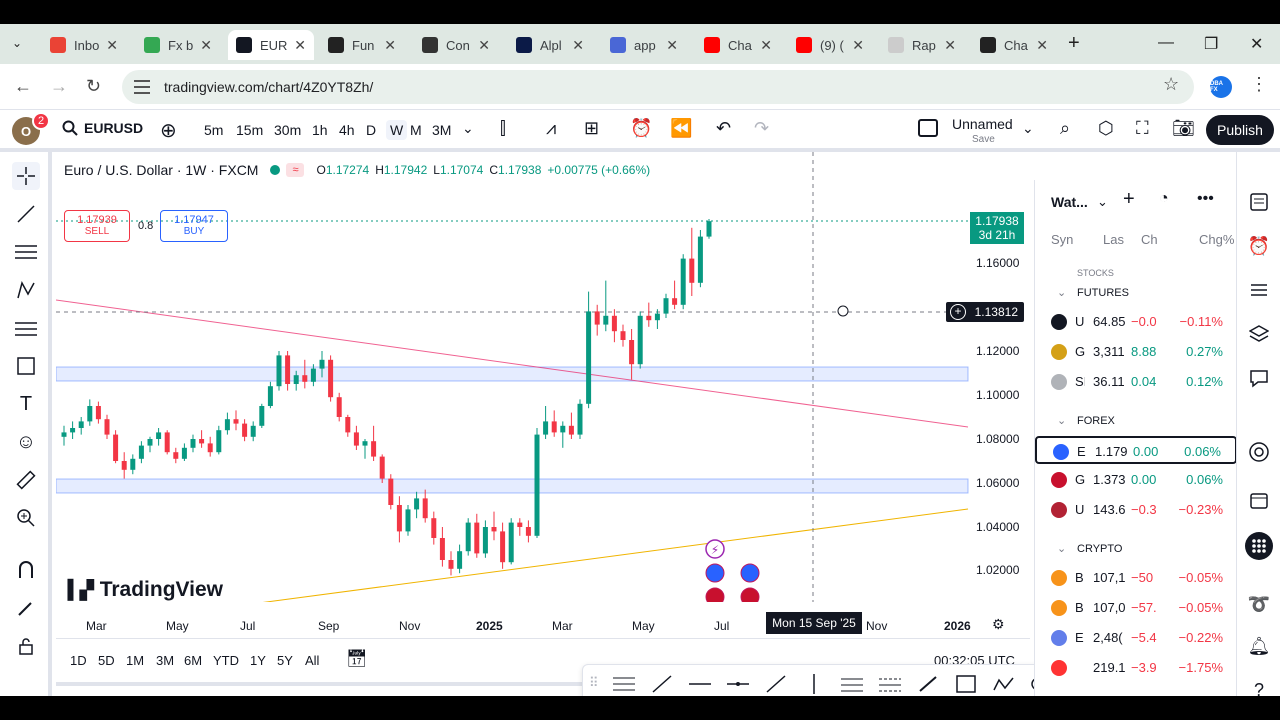 The image size is (1280, 720). Describe the element at coordinates (997, 228) in the screenshot. I see `last-price-label: 1.17938 3d 21h` at that location.